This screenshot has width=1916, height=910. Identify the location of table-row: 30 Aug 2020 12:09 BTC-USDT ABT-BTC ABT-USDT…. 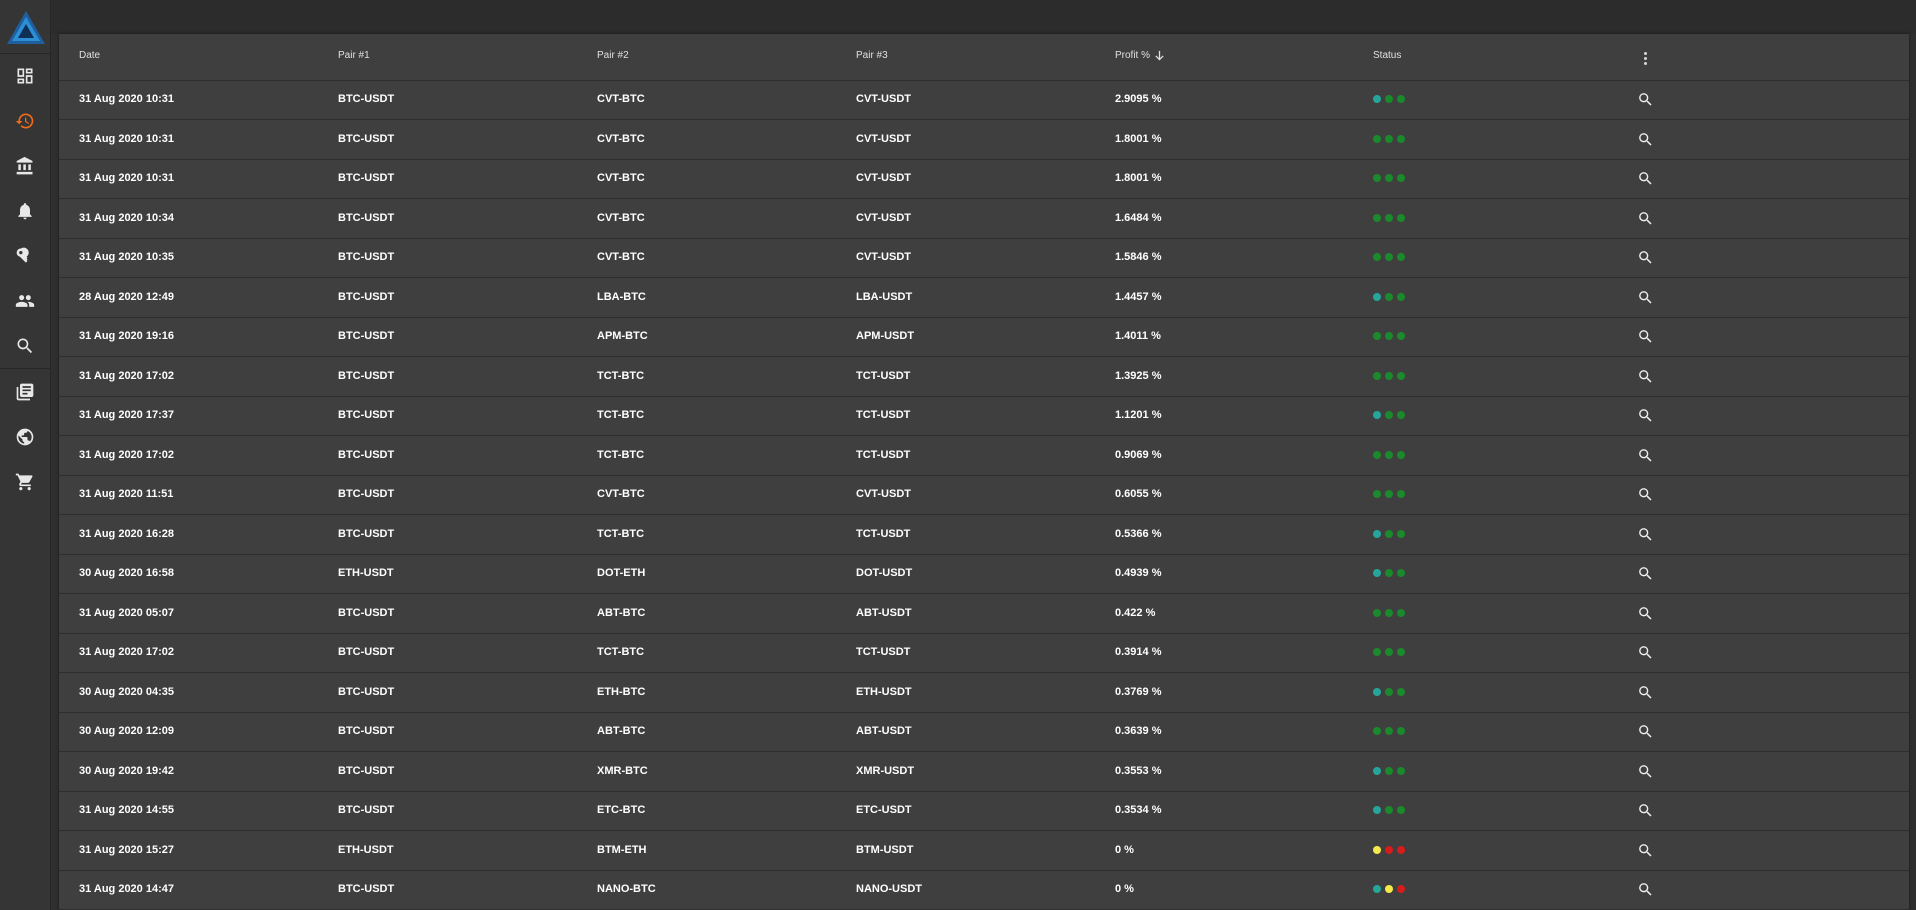
(984, 732).